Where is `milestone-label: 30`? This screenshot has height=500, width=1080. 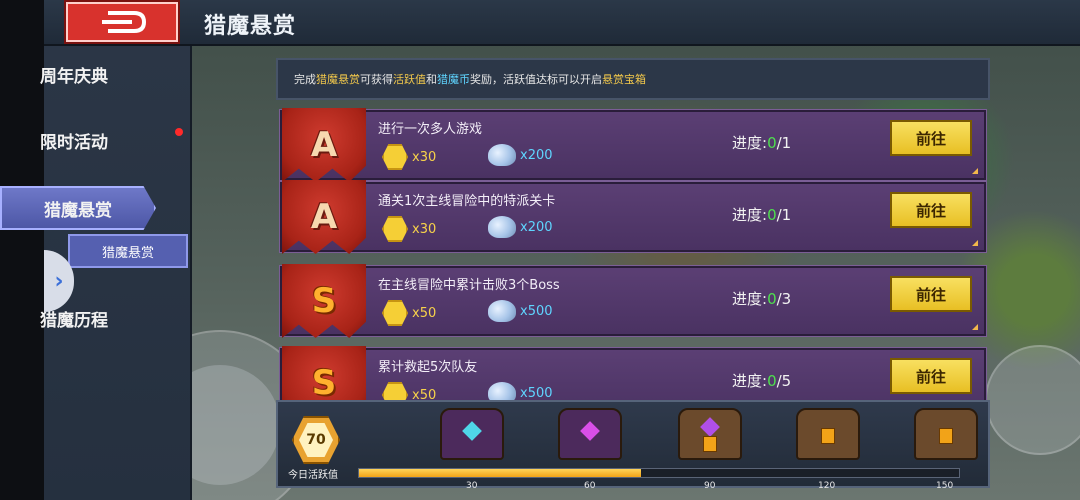 milestone-label: 30 is located at coordinates (472, 486).